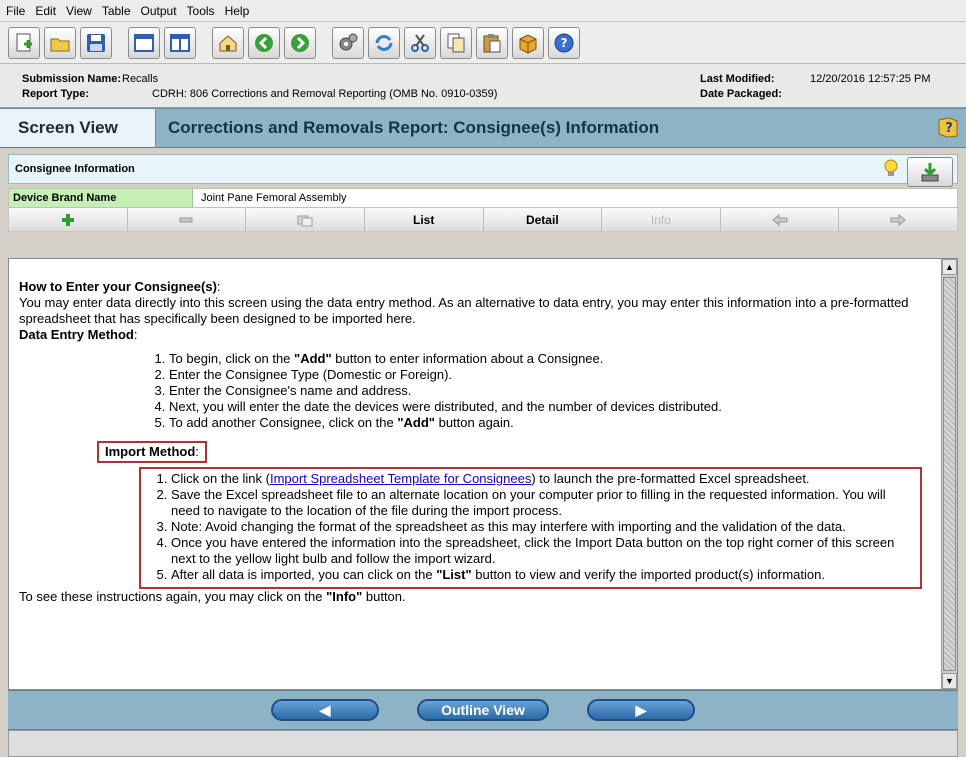 The height and width of the screenshot is (757, 966). What do you see at coordinates (159, 11) in the screenshot?
I see `menu-output: Output` at bounding box center [159, 11].